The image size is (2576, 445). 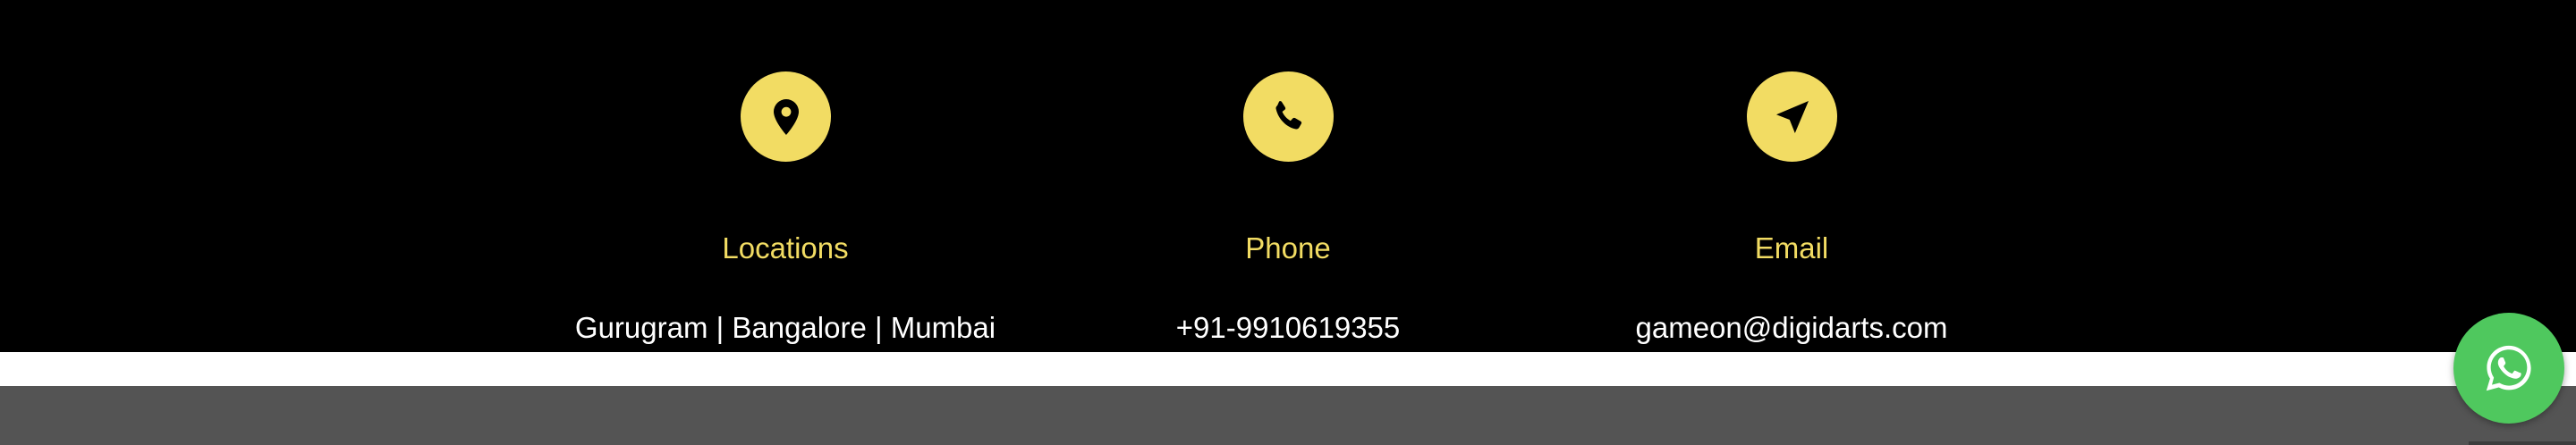 I want to click on location-icon-badge, so click(x=786, y=116).